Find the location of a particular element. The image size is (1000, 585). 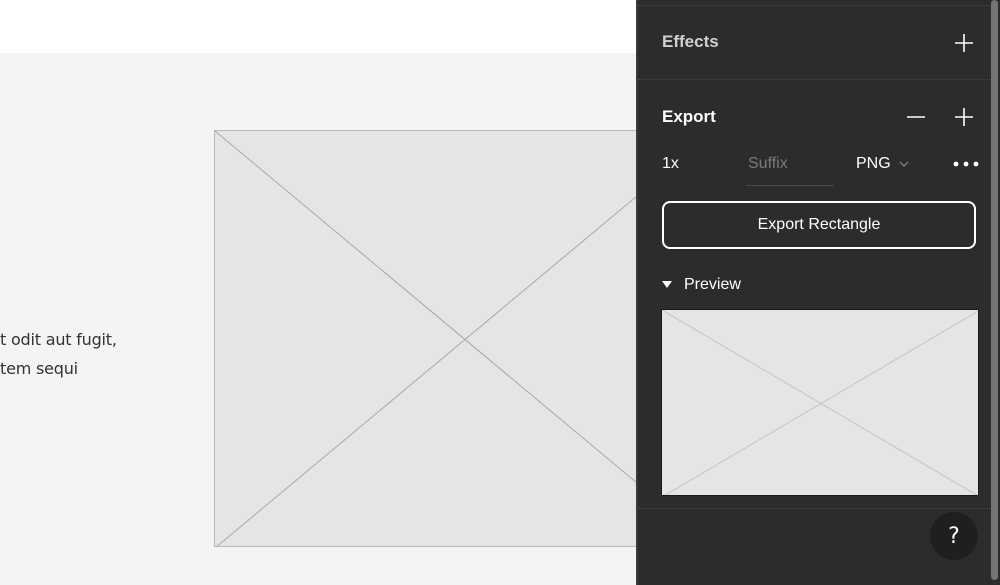

triangle-down-icon is located at coordinates (667, 284).